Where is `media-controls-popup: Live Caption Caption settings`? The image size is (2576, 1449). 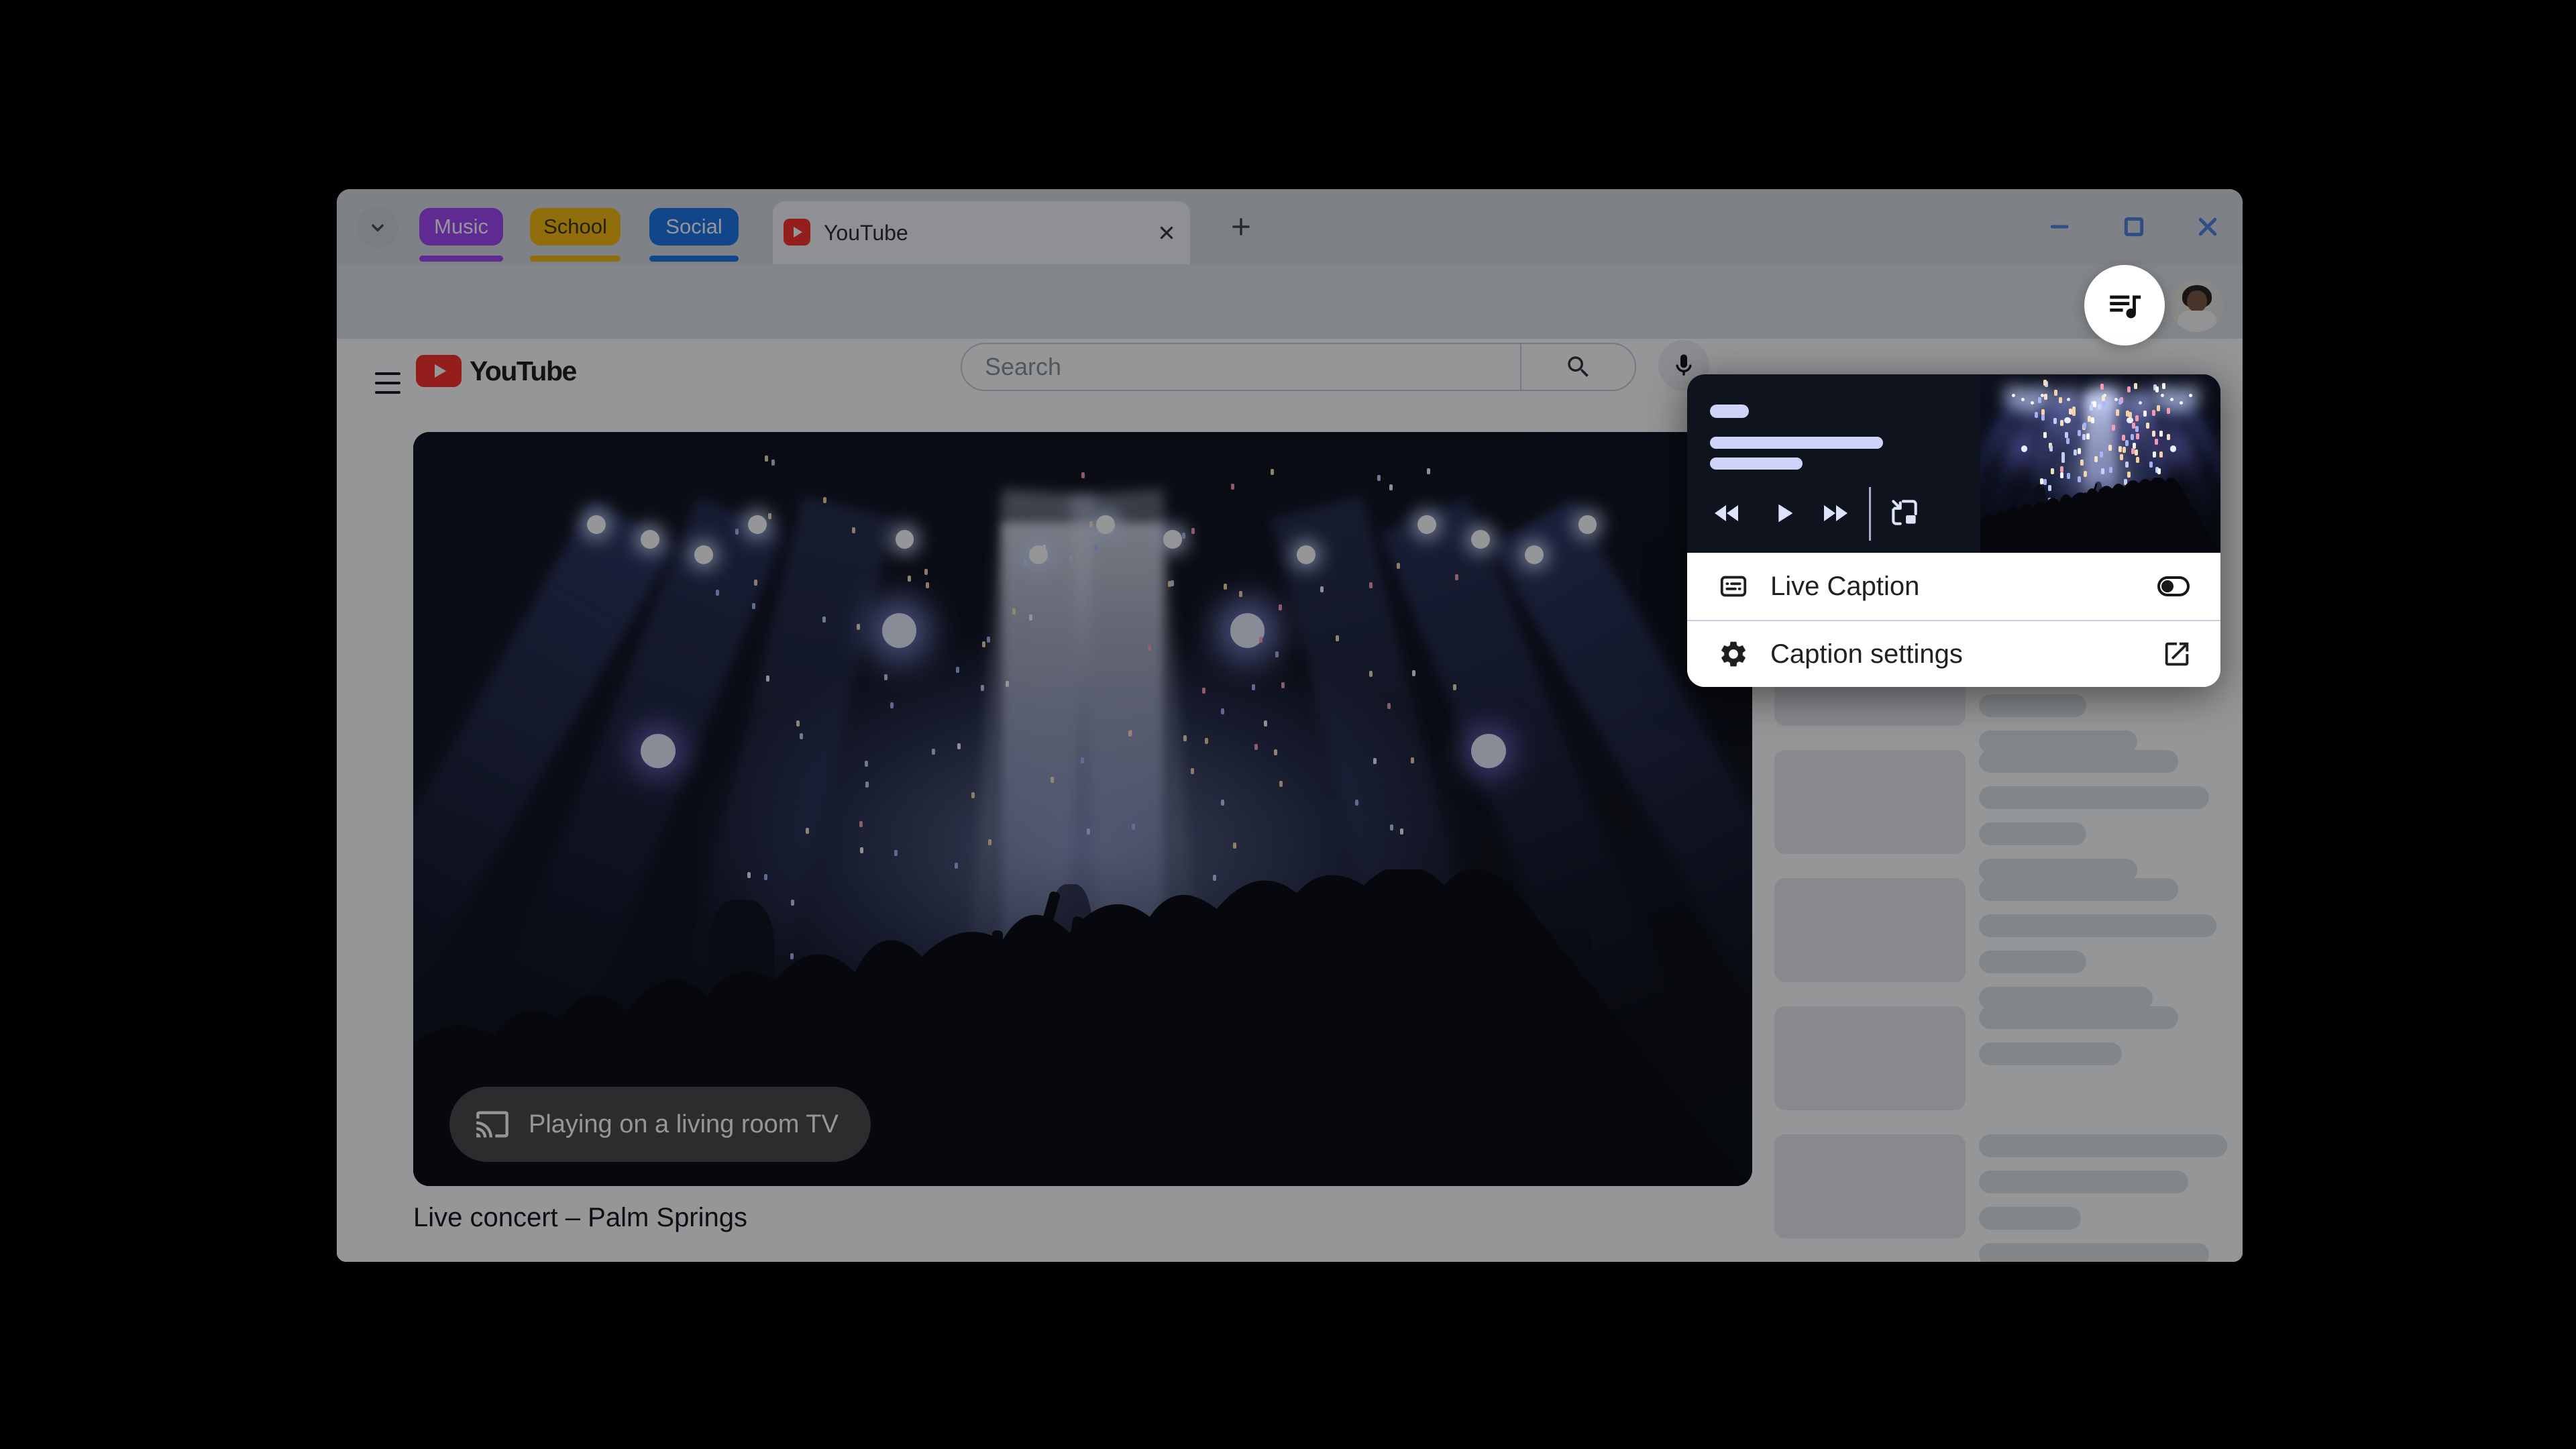 media-controls-popup: Live Caption Caption settings is located at coordinates (1953, 530).